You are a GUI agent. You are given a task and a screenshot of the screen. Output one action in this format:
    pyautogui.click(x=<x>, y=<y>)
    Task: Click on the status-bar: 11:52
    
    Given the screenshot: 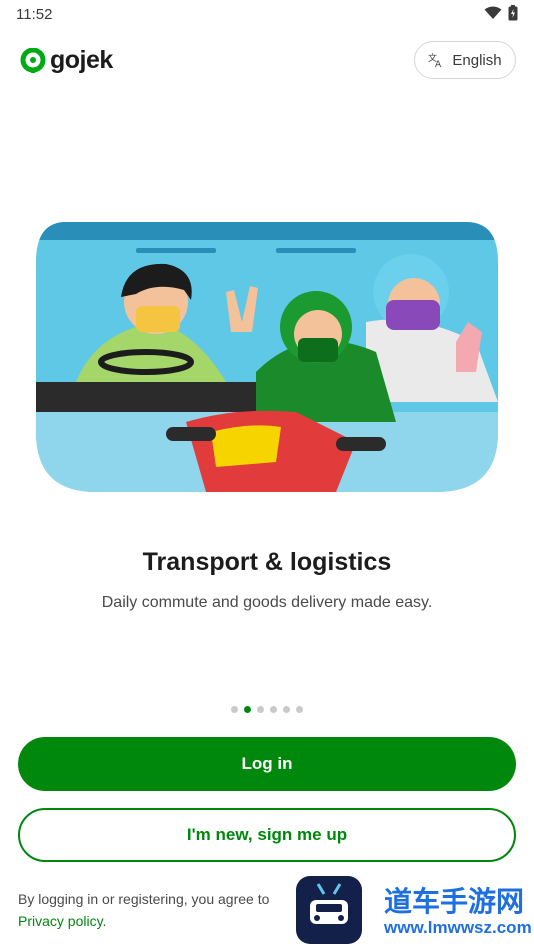 What is the action you would take?
    pyautogui.click(x=267, y=14)
    